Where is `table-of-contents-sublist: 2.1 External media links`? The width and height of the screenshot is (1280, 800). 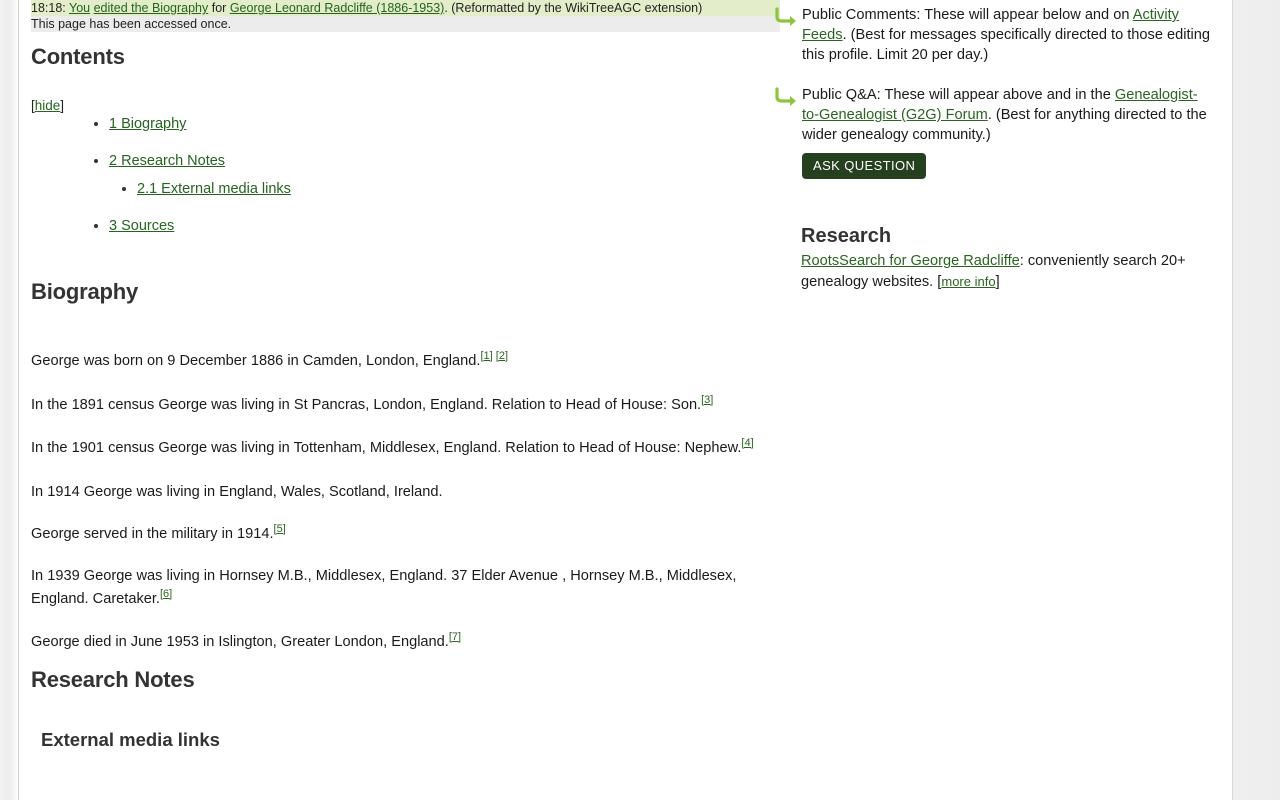
table-of-contents-sublist: 2.1 External media links is located at coordinates (200, 189).